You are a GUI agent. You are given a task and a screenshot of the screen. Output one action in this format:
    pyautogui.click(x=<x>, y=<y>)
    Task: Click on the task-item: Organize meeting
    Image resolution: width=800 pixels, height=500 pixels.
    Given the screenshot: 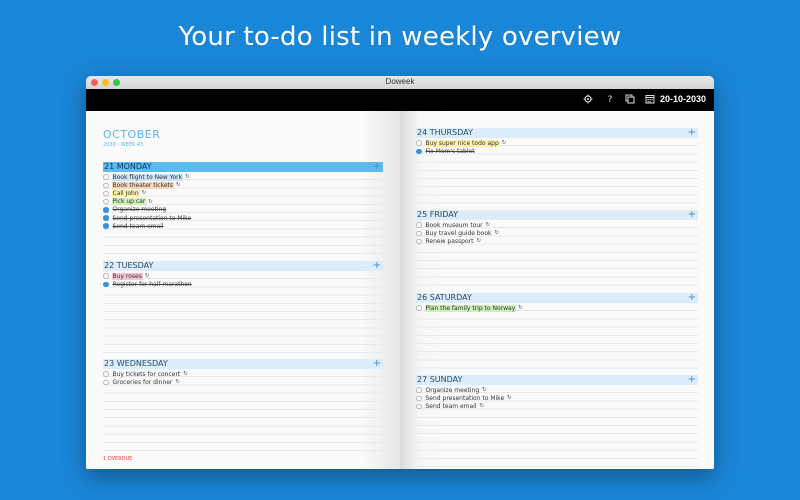 What is the action you would take?
    pyautogui.click(x=243, y=210)
    